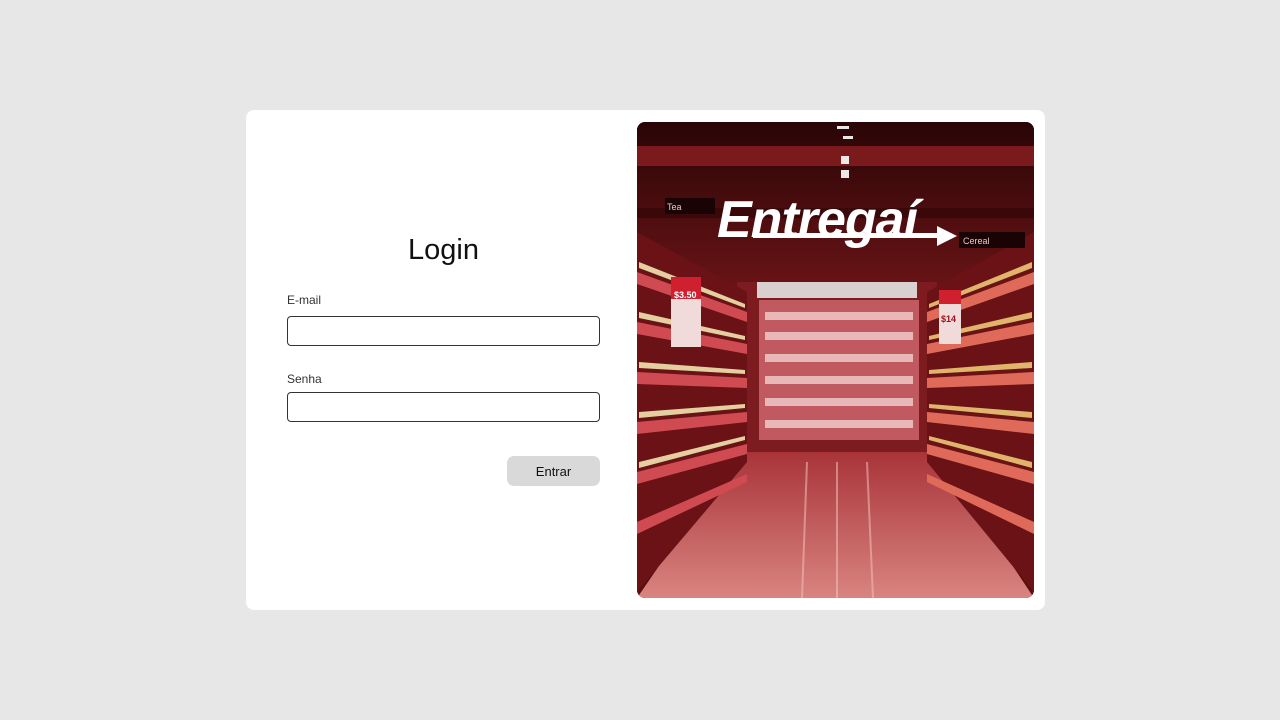 This screenshot has width=1280, height=720. Describe the element at coordinates (976, 241) in the screenshot. I see `aisle-sign-cereal: Cereal` at that location.